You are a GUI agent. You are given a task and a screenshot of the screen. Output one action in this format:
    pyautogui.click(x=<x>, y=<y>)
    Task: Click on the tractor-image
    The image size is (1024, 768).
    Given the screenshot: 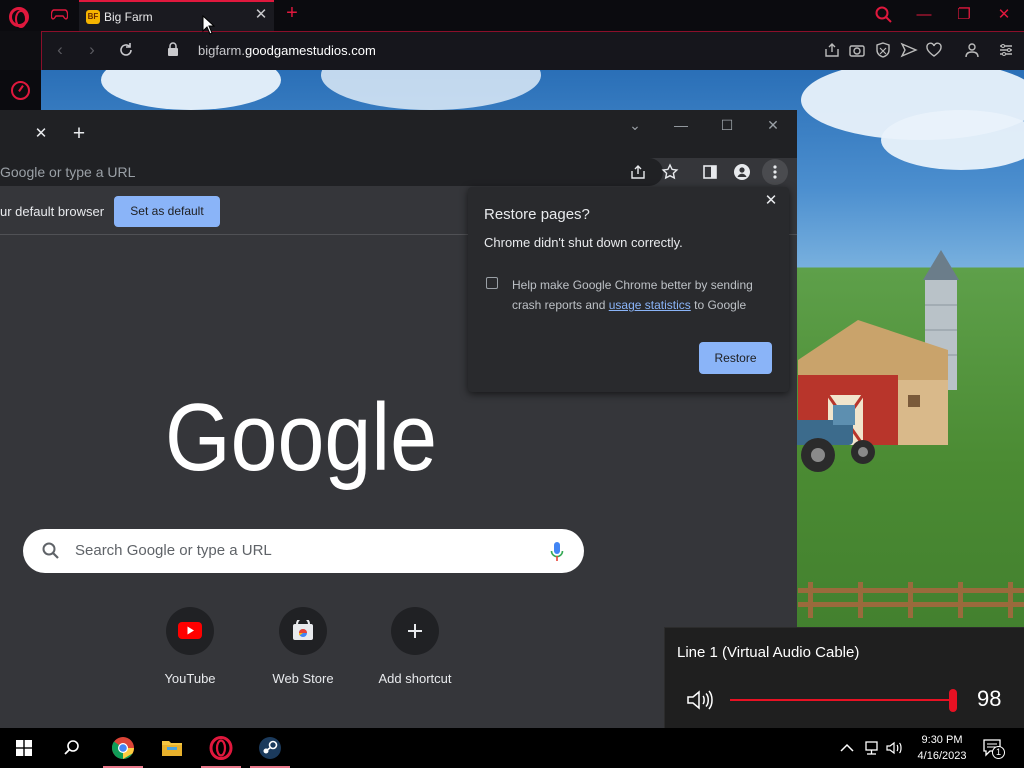 What is the action you would take?
    pyautogui.click(x=834, y=438)
    